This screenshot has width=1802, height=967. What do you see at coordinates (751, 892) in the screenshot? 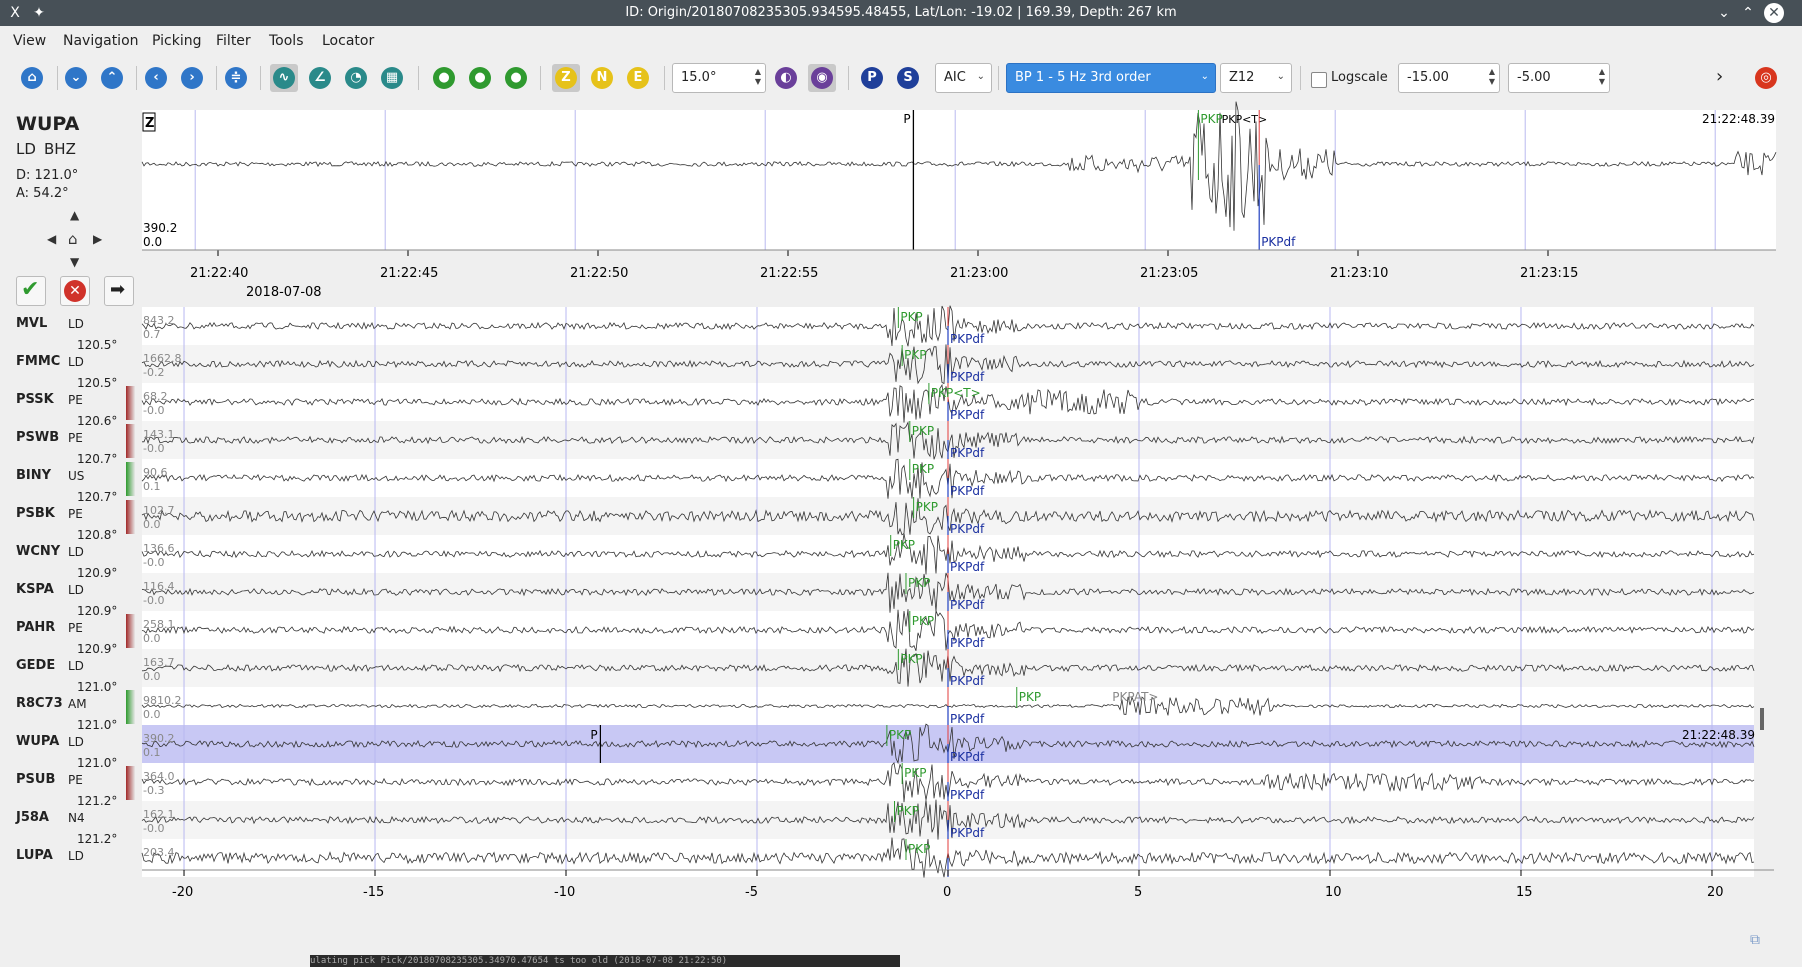
I see `relative-axis-label: -5` at bounding box center [751, 892].